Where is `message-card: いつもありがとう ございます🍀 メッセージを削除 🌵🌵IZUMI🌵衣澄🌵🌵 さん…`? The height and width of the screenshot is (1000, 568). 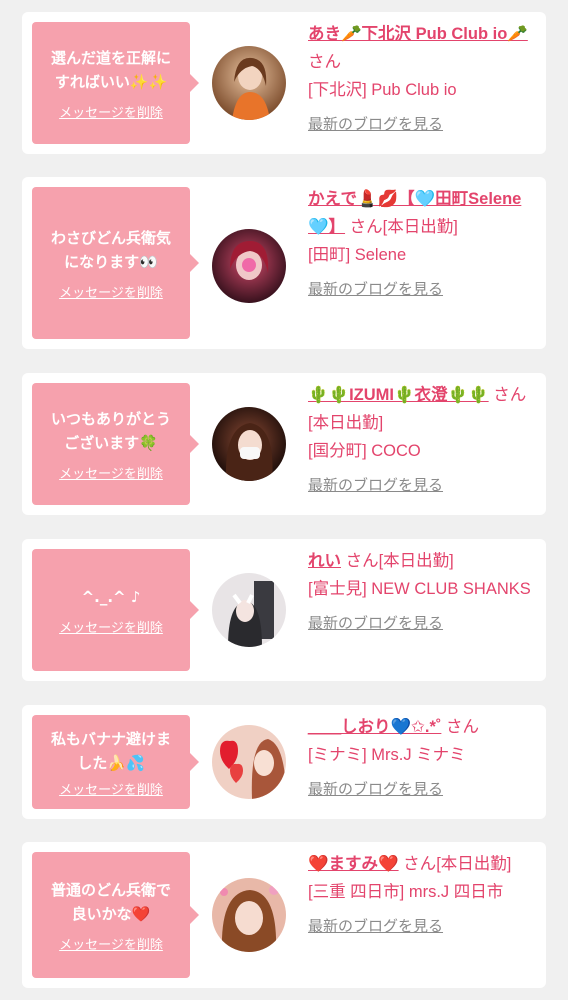 message-card: いつもありがとう ございます🍀 メッセージを削除 🌵🌵IZUMI🌵衣澄🌵🌵 さん… is located at coordinates (284, 444).